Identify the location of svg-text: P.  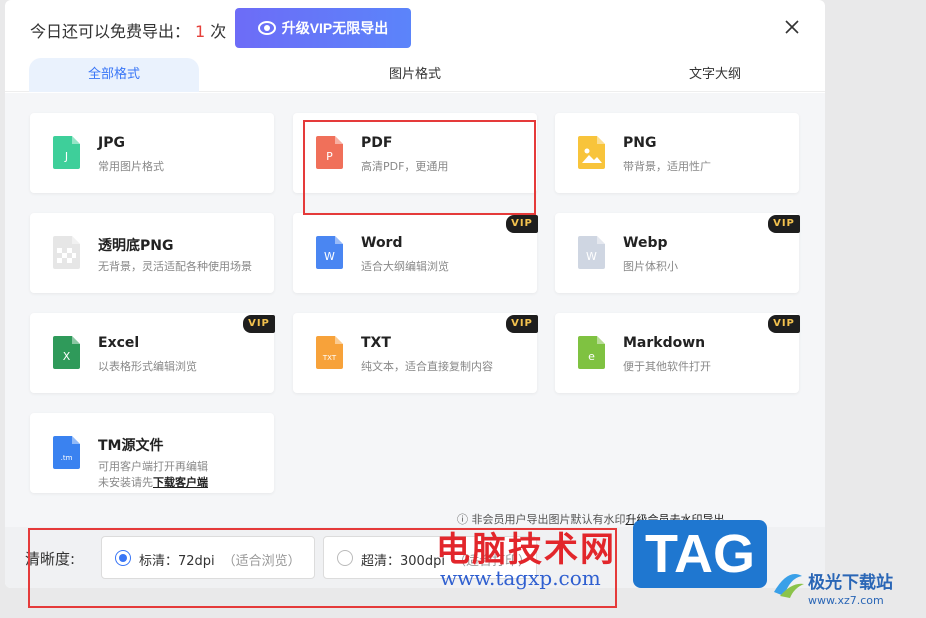
(329, 156).